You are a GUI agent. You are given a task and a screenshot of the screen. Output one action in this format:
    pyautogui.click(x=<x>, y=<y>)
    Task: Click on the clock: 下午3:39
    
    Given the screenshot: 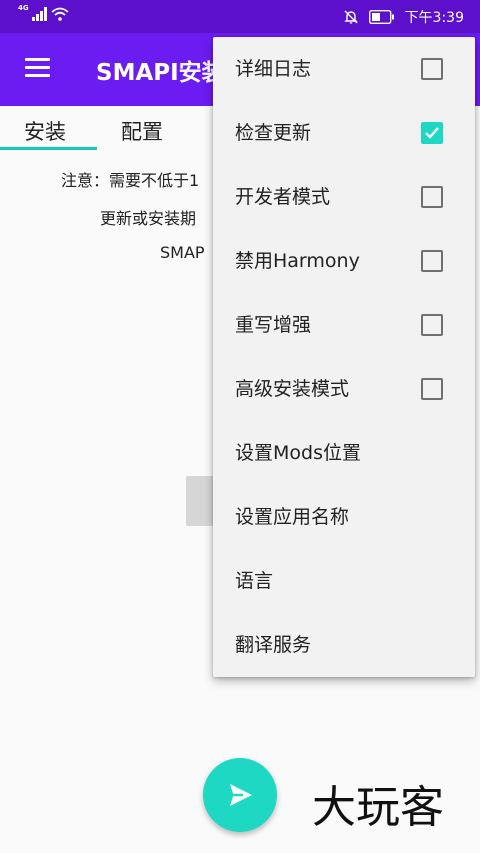 What is the action you would take?
    pyautogui.click(x=434, y=17)
    